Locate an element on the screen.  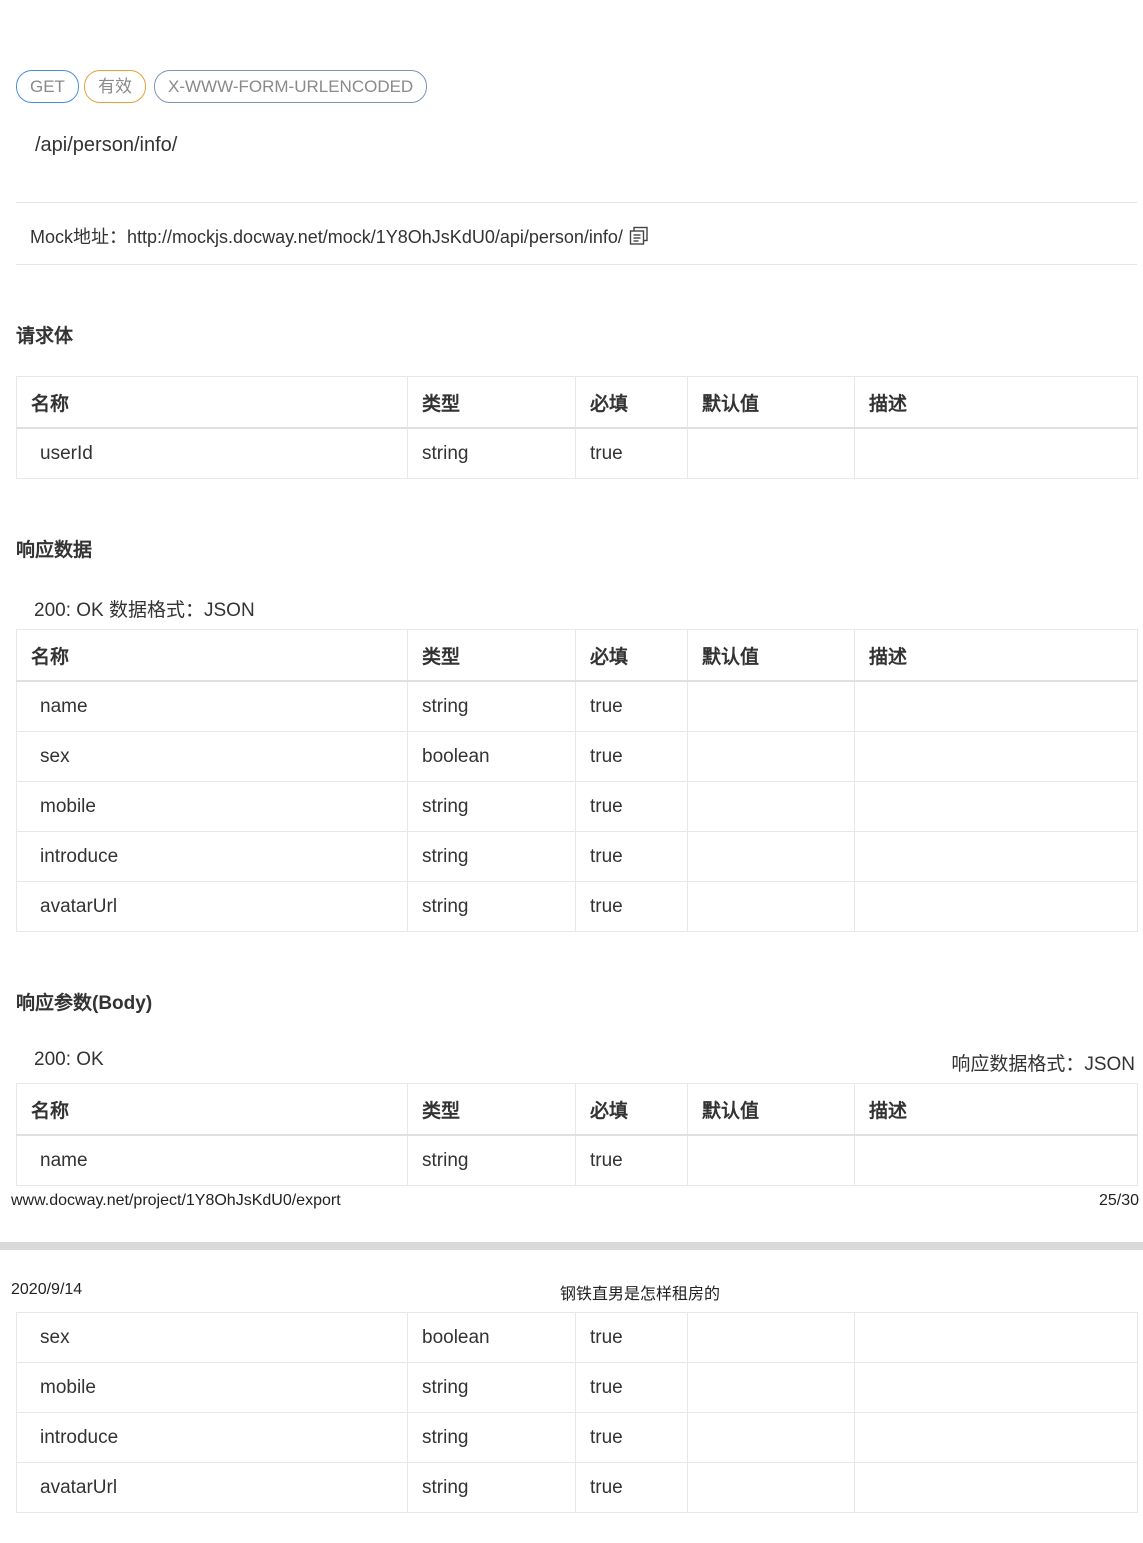
status-tag: 有效 is located at coordinates (115, 86).